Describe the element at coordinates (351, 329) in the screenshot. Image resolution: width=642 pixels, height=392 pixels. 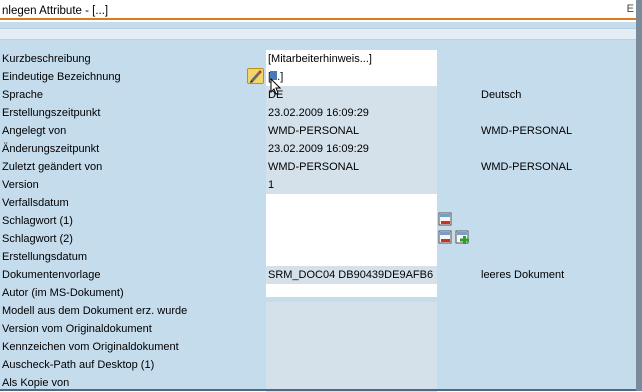
I see `value-field-version-original` at that location.